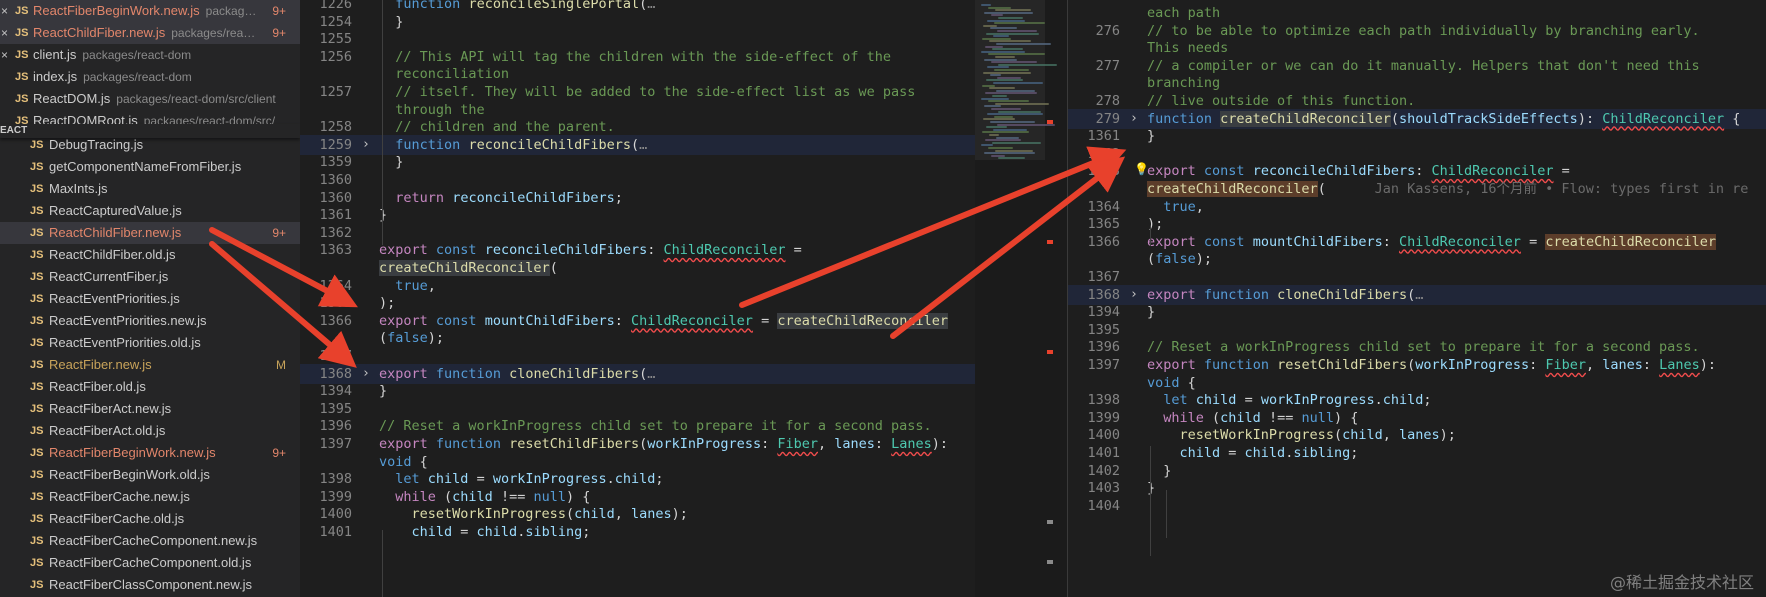  What do you see at coordinates (115, 232) in the screenshot?
I see `file-name: ReactChildFiber.new.js` at bounding box center [115, 232].